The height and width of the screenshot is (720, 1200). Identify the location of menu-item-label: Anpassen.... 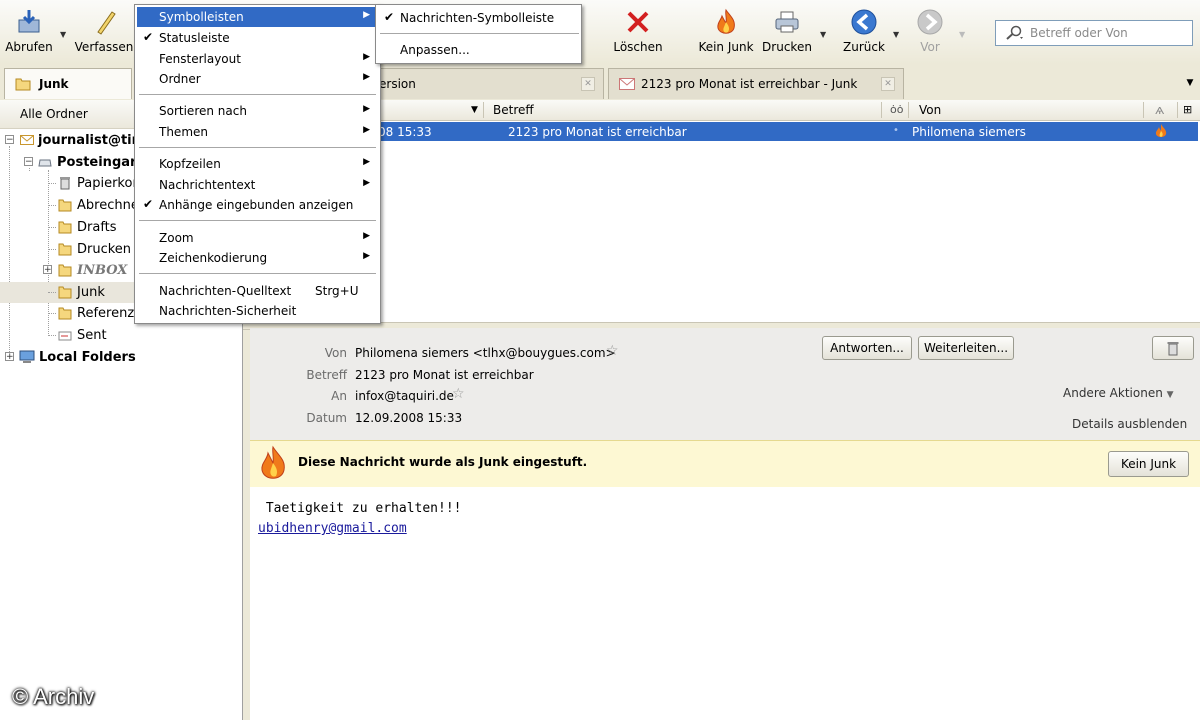
(435, 50).